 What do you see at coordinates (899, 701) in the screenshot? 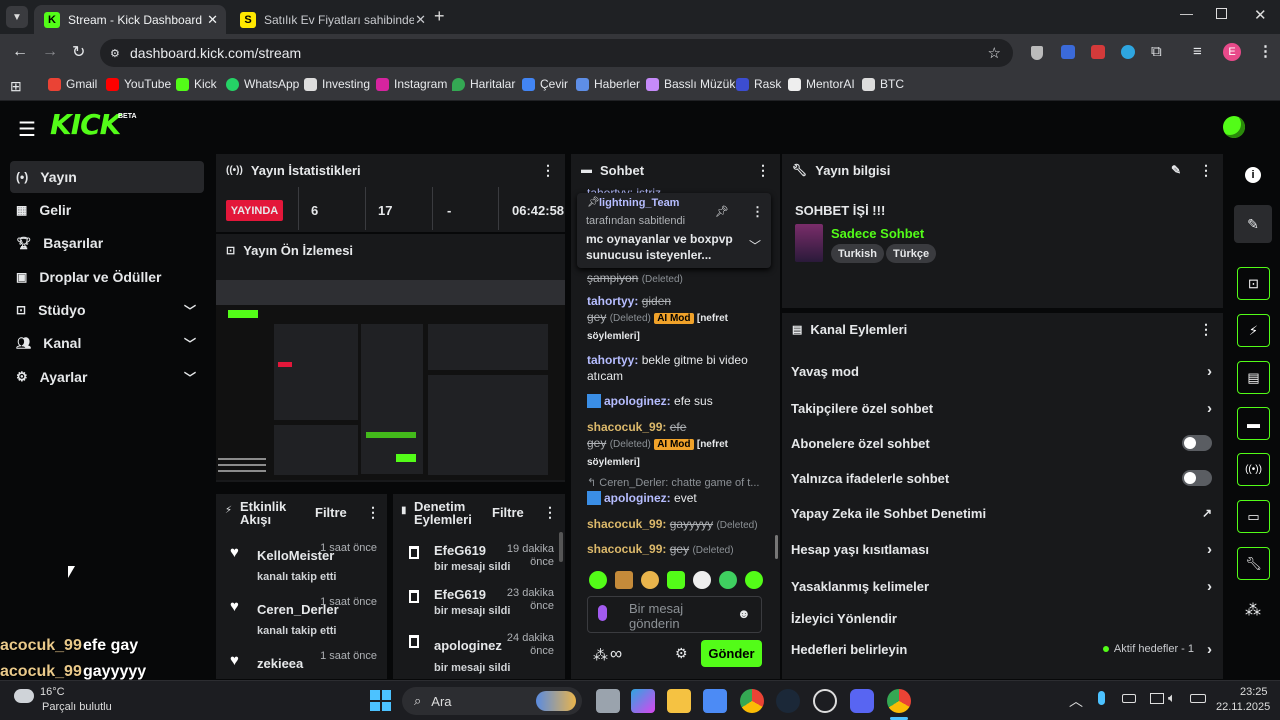
I see `chrome-profile-icon` at bounding box center [899, 701].